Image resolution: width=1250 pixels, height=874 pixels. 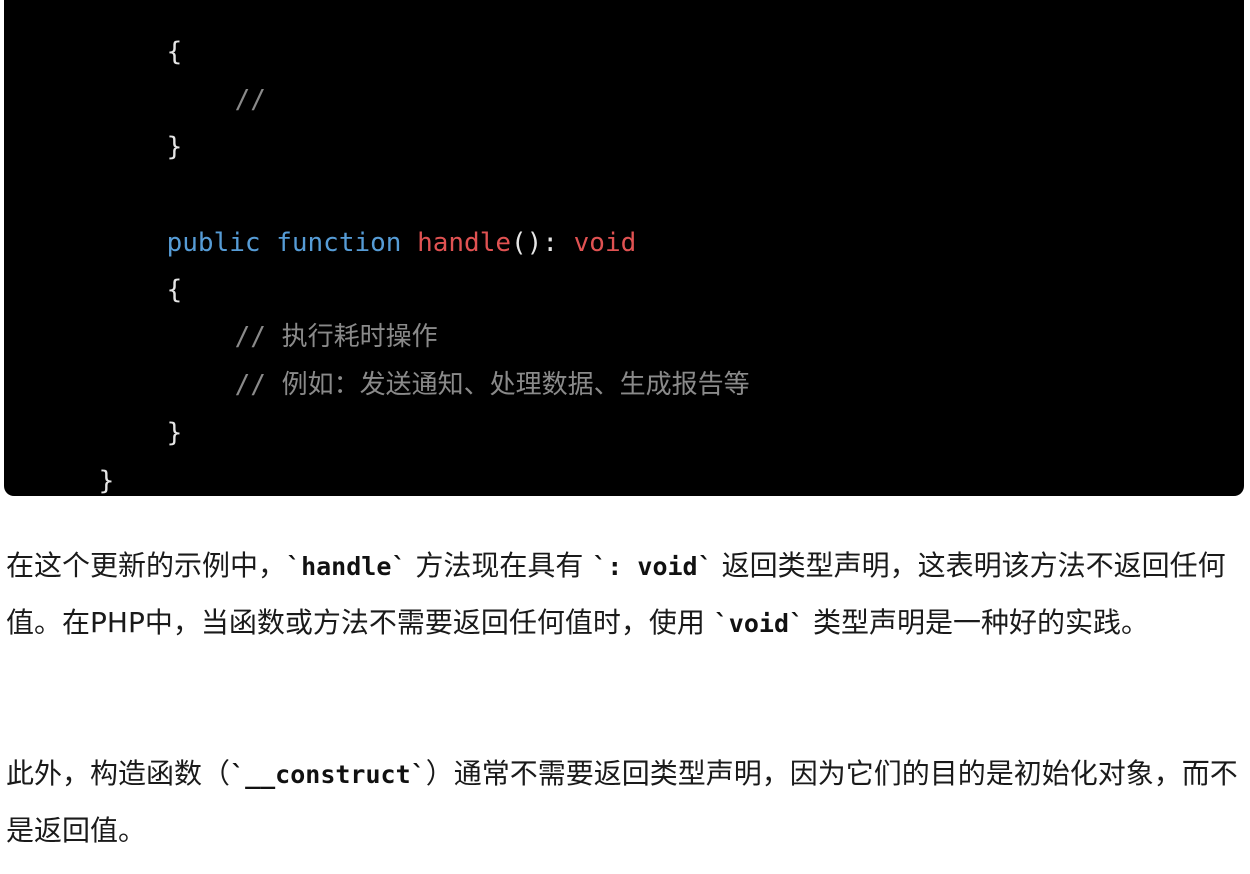 What do you see at coordinates (976, 622) in the screenshot?
I see `paragraph-text: 类型声明是一种好的实践。` at bounding box center [976, 622].